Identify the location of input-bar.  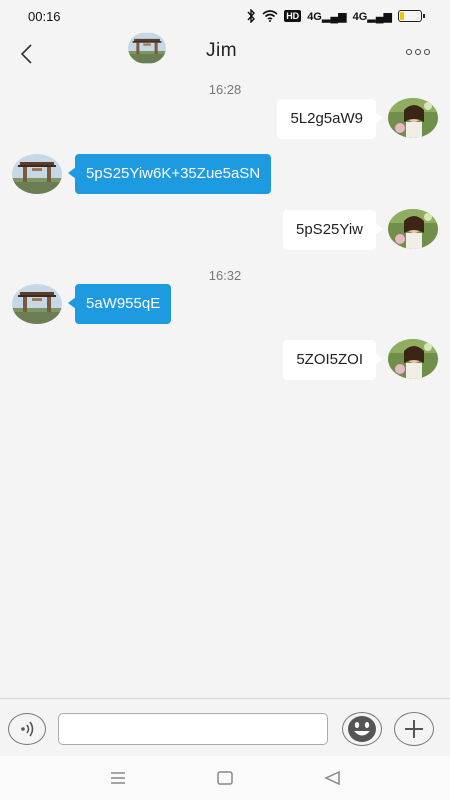
(225, 727).